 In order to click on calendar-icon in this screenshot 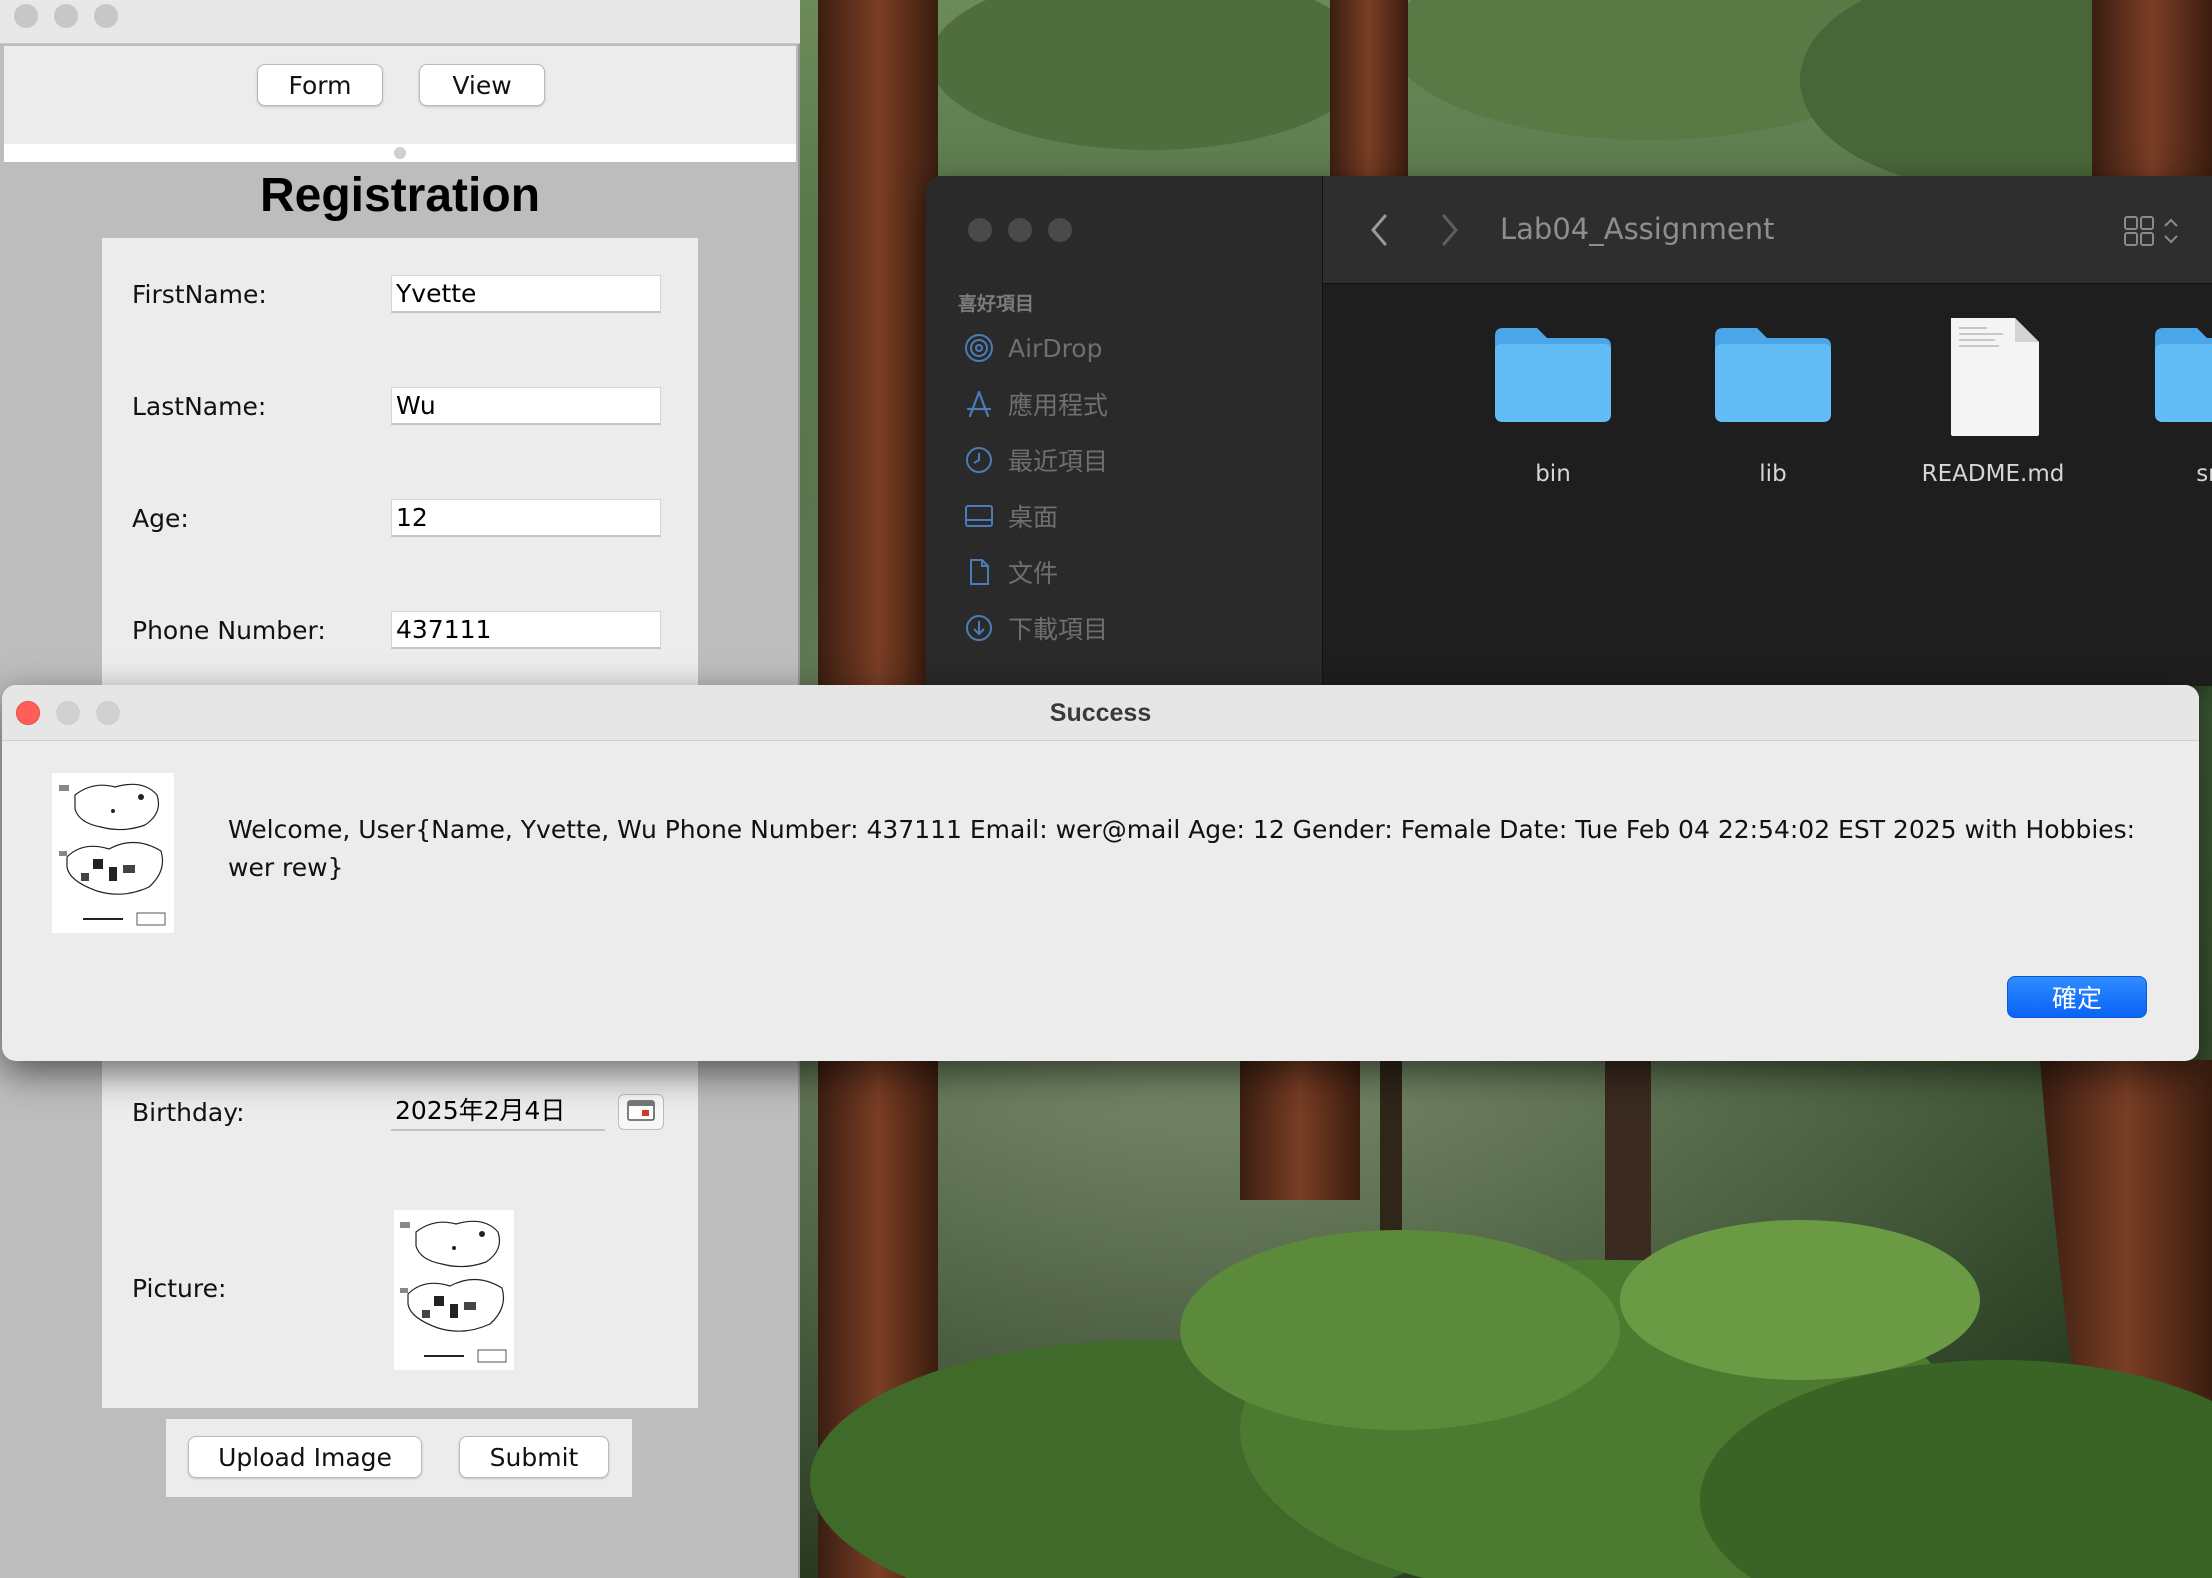, I will do `click(641, 1112)`.